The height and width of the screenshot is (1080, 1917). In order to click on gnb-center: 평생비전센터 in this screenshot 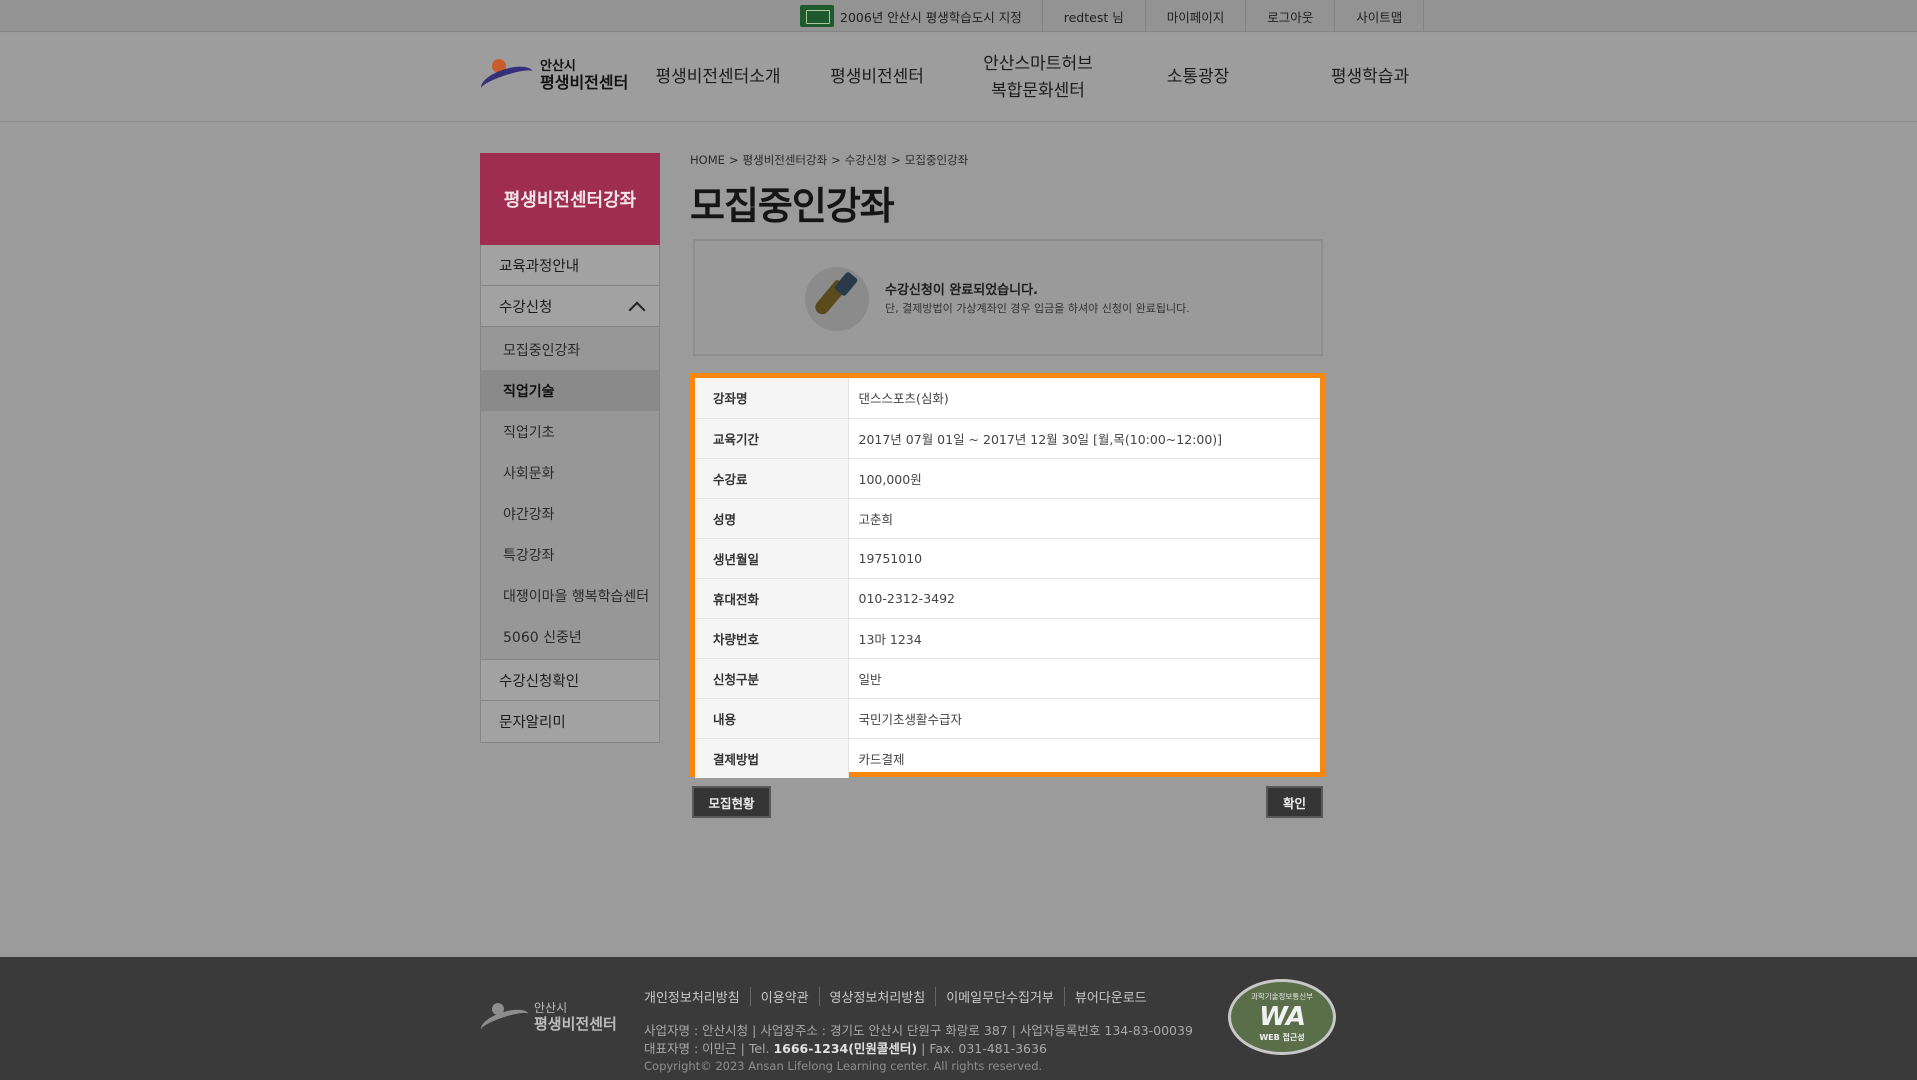, I will do `click(877, 77)`.